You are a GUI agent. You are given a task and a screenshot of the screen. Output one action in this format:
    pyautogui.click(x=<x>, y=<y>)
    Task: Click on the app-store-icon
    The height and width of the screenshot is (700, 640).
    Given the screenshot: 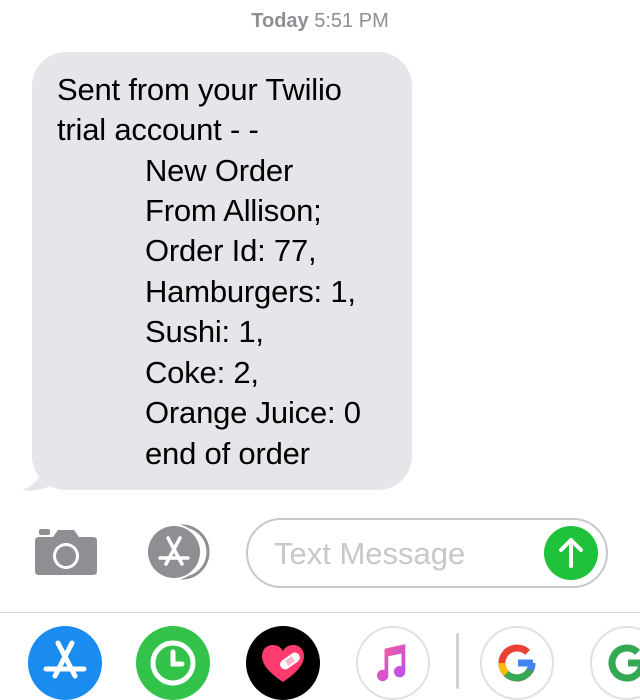 What is the action you would take?
    pyautogui.click(x=65, y=663)
    